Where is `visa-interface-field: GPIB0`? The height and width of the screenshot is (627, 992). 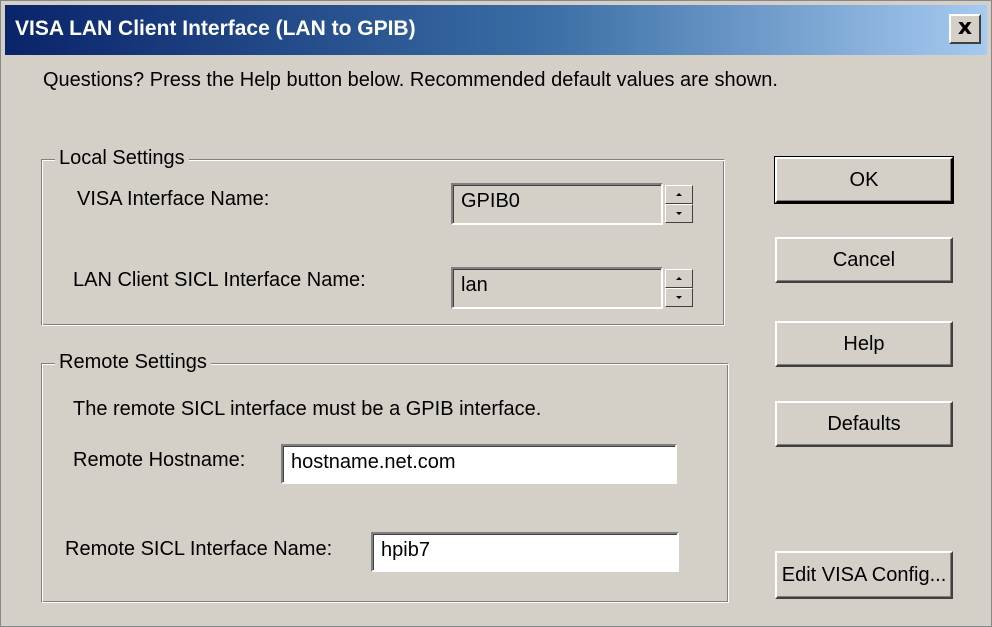 visa-interface-field: GPIB0 is located at coordinates (557, 204).